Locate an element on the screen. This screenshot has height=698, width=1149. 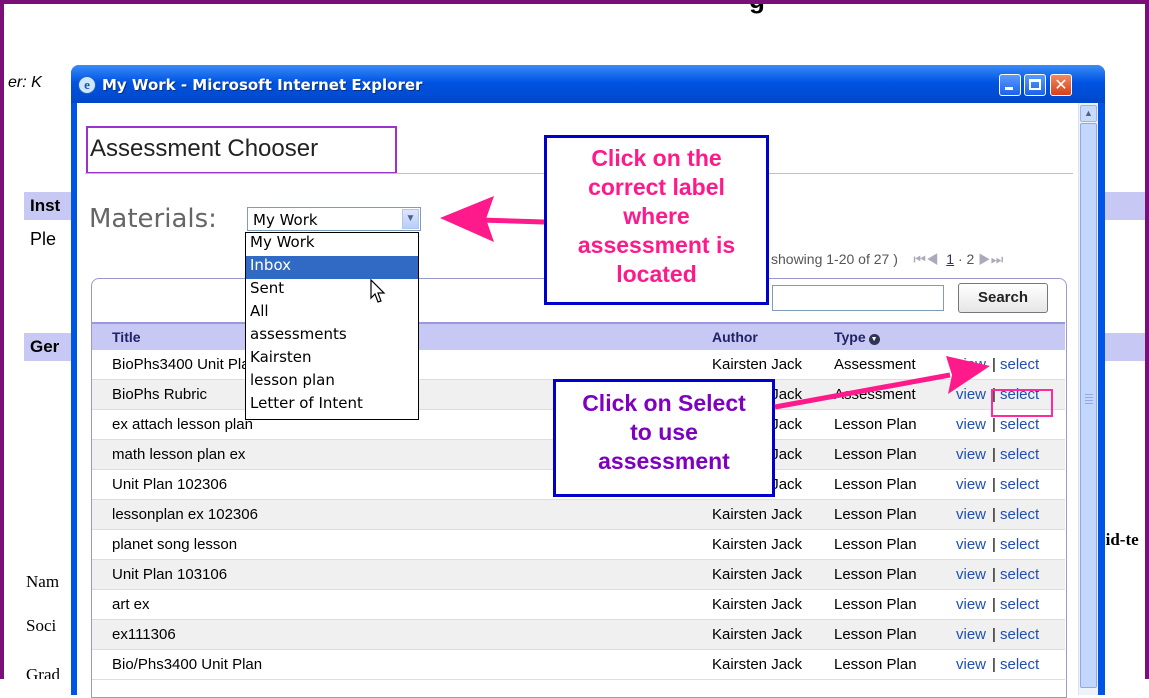
close-icon: ✕ is located at coordinates (1061, 84).